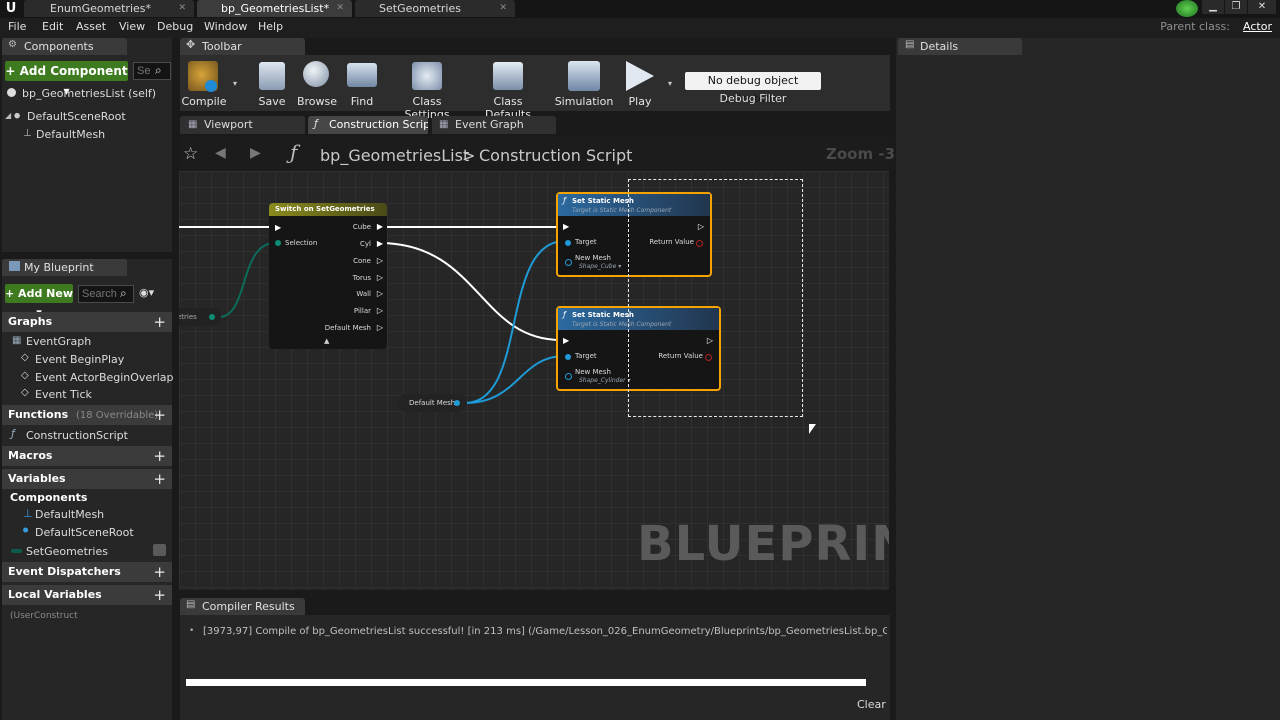 Image resolution: width=1280 pixels, height=720 pixels. I want to click on maximize-icon: ❐, so click(1236, 7).